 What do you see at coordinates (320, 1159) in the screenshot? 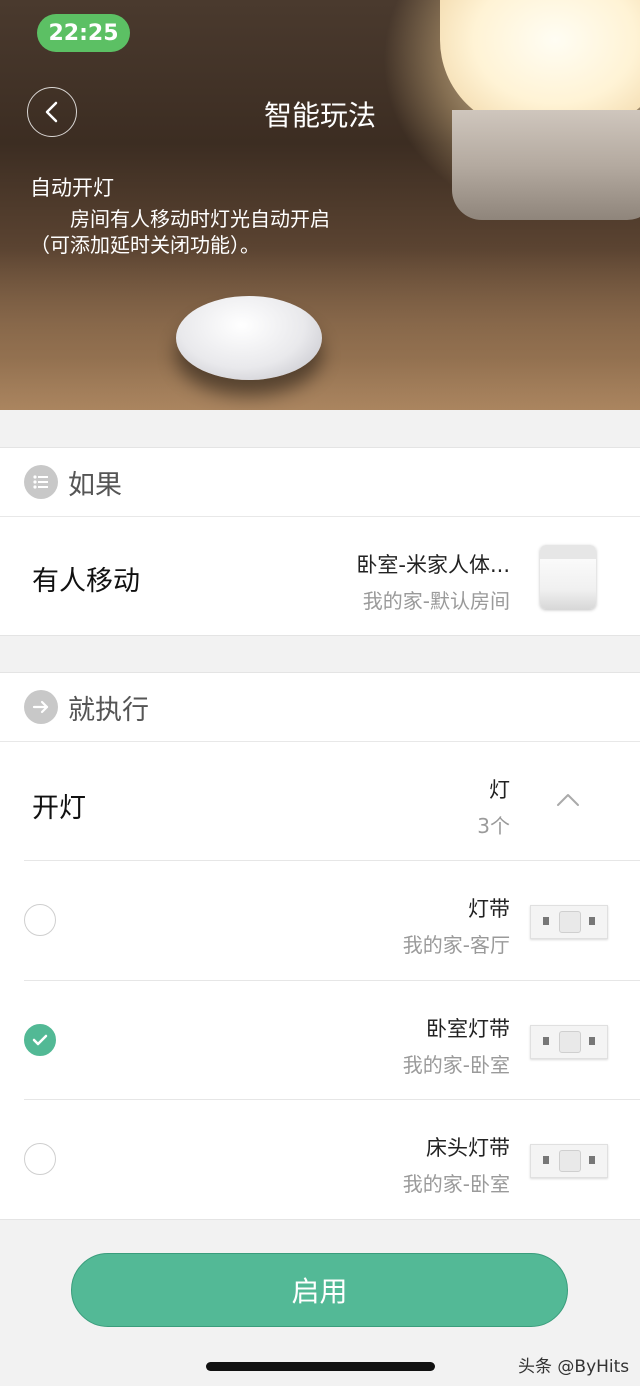
I see `device-row: 床头灯带 我的家-卧室` at bounding box center [320, 1159].